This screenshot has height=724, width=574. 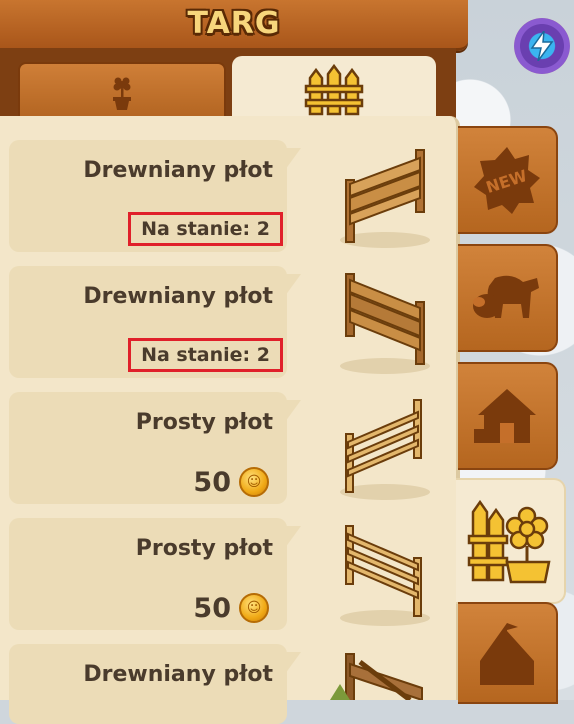 I want to click on tent-icon, so click(x=507, y=654).